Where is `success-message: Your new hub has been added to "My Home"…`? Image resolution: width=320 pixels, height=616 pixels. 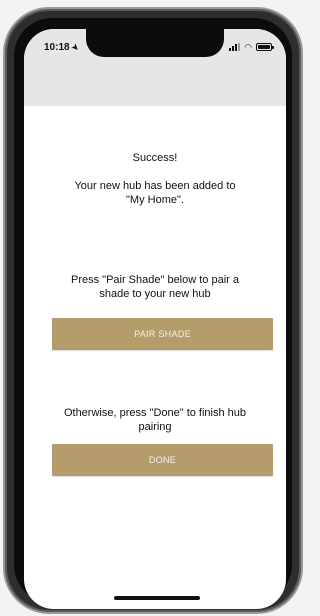
success-message: Your new hub has been added to "My Home"… is located at coordinates (155, 193).